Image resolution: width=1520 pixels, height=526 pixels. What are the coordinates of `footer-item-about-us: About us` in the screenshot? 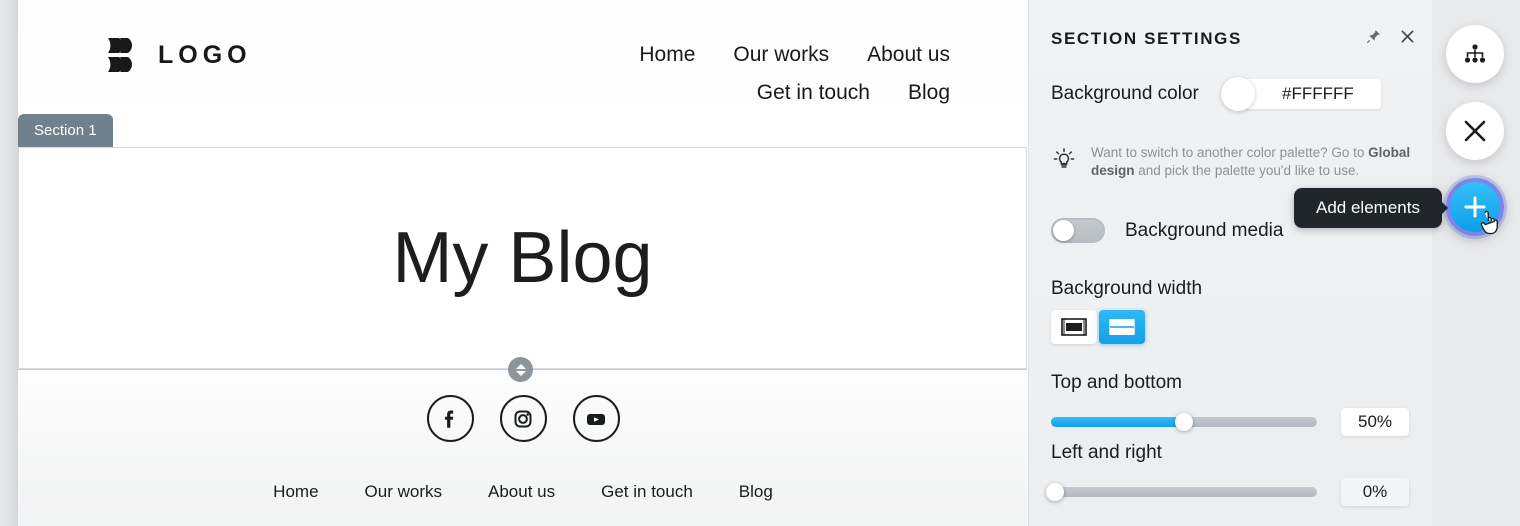 It's located at (521, 492).